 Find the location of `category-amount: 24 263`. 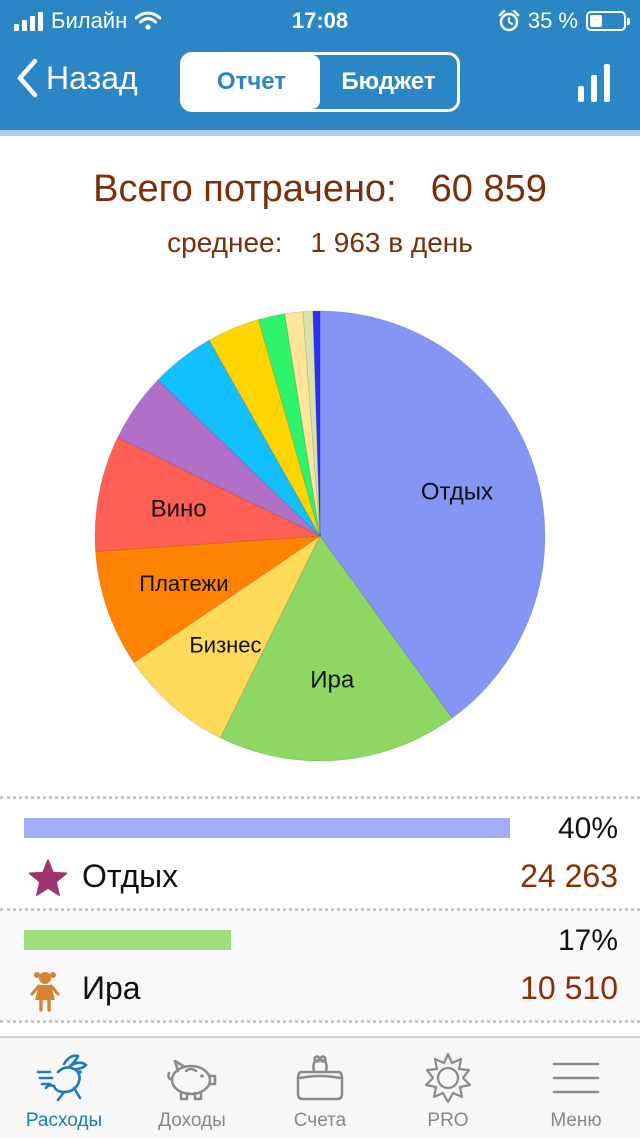

category-amount: 24 263 is located at coordinates (569, 876).